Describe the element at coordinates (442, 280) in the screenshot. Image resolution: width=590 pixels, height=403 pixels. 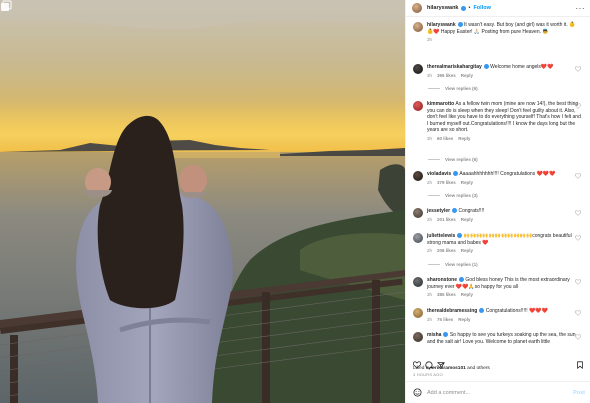
I see `comment-username: sharonstone` at that location.